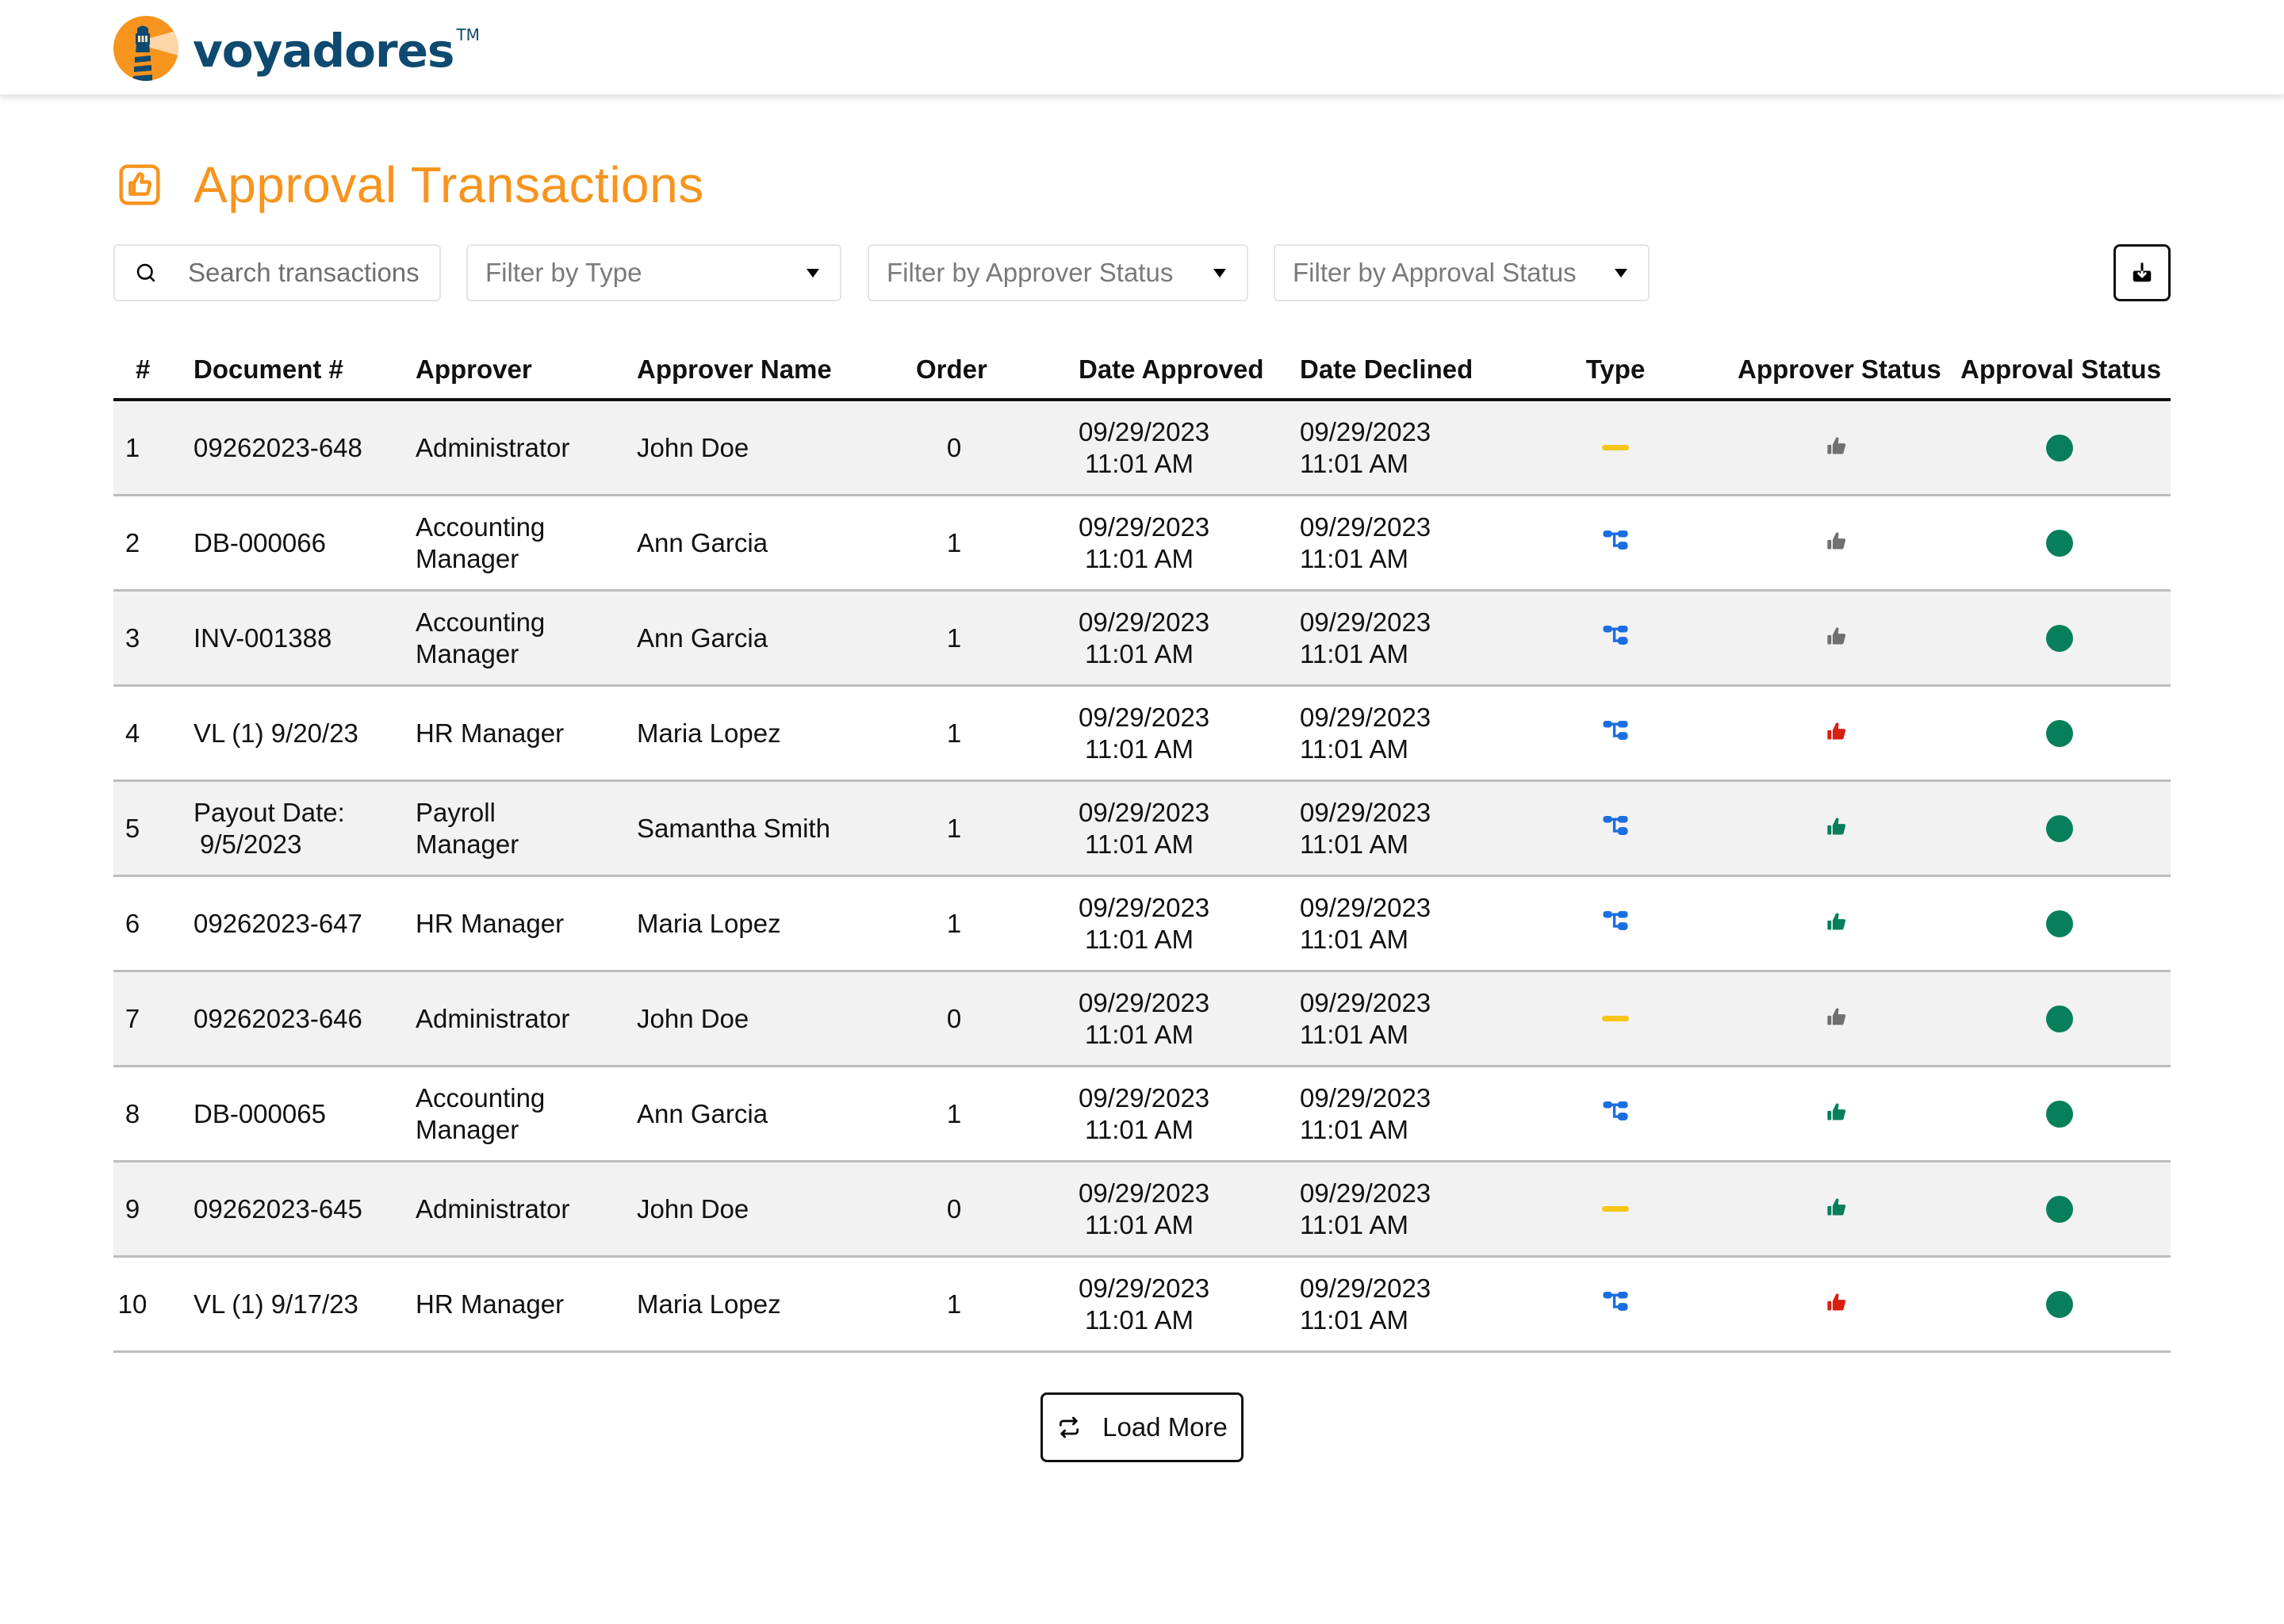  I want to click on repeat-icon, so click(1069, 1427).